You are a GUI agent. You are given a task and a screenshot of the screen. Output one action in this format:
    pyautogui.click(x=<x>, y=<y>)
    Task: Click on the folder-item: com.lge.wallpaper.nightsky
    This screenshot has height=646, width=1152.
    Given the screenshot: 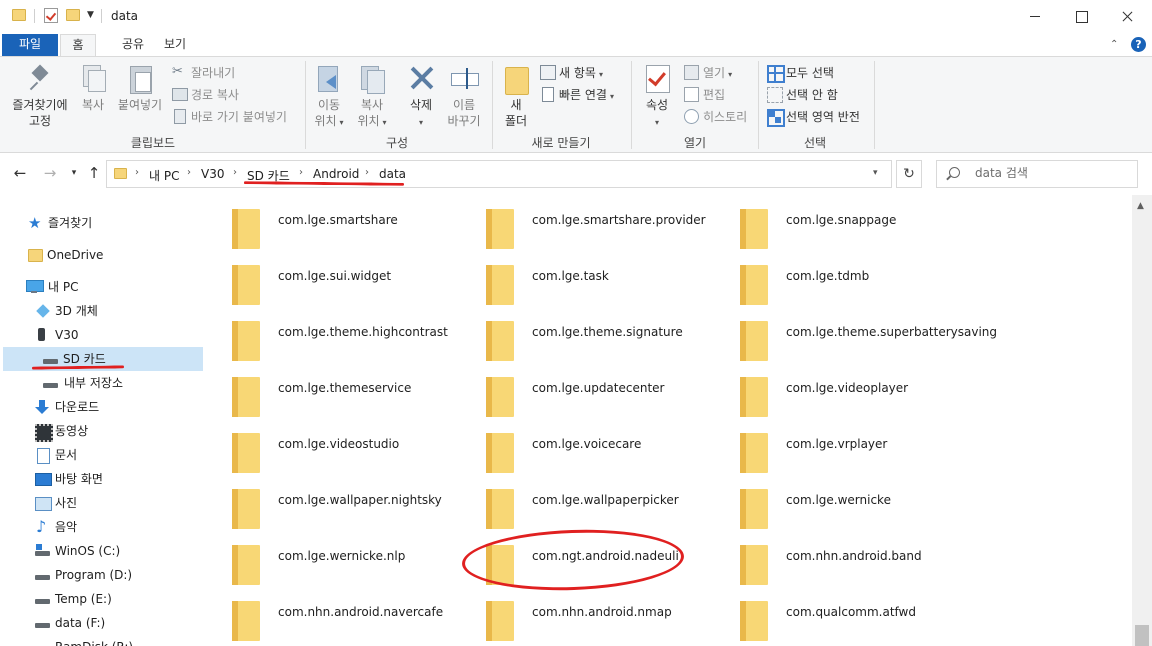 What is the action you would take?
    pyautogui.click(x=331, y=502)
    